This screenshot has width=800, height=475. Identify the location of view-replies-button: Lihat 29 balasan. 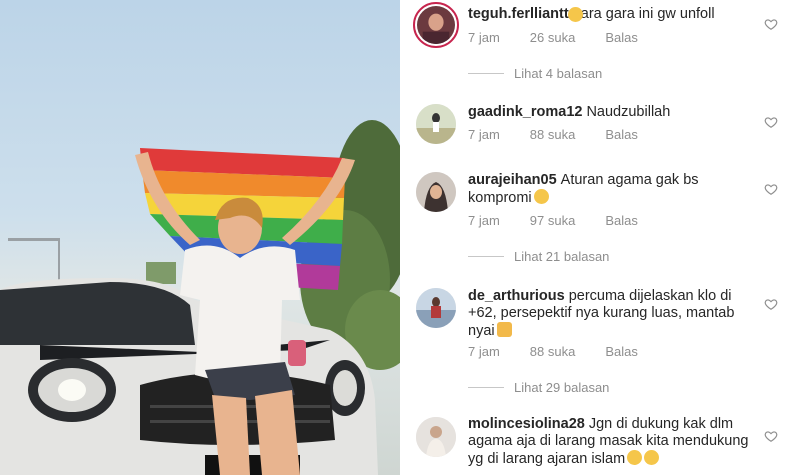
(538, 387).